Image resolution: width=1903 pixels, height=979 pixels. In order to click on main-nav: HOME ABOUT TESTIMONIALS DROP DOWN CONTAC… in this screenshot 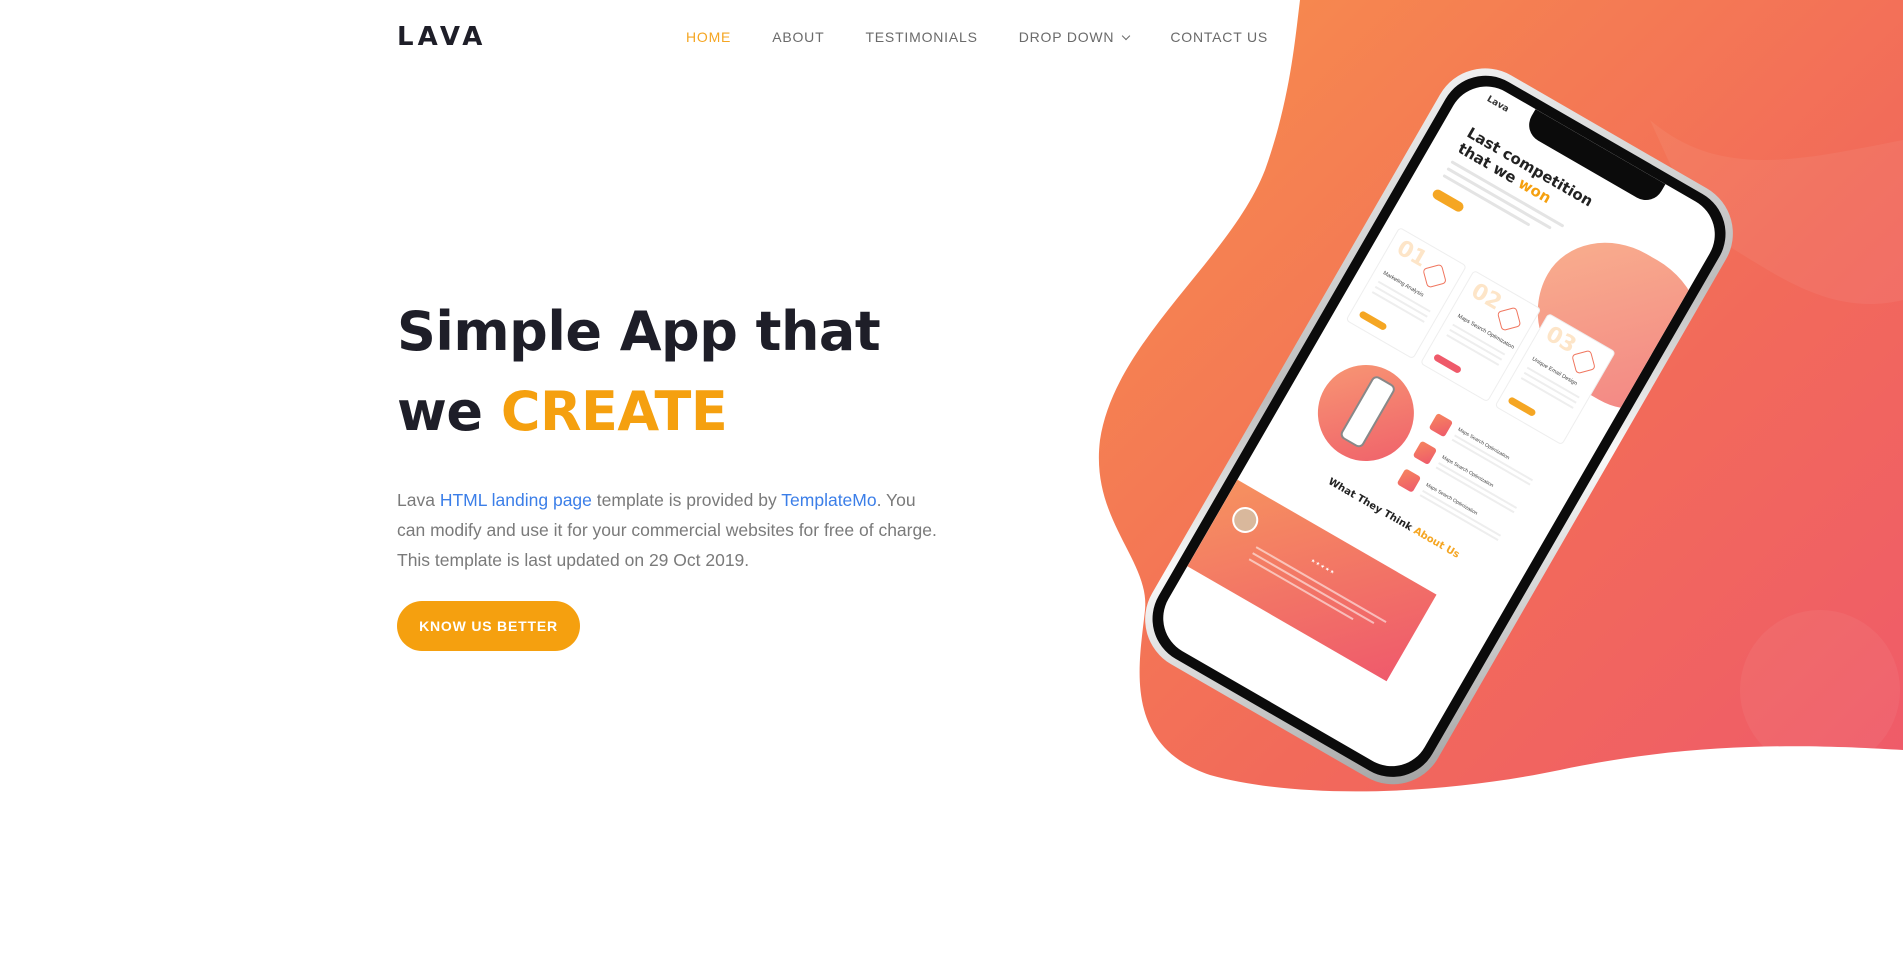, I will do `click(977, 37)`.